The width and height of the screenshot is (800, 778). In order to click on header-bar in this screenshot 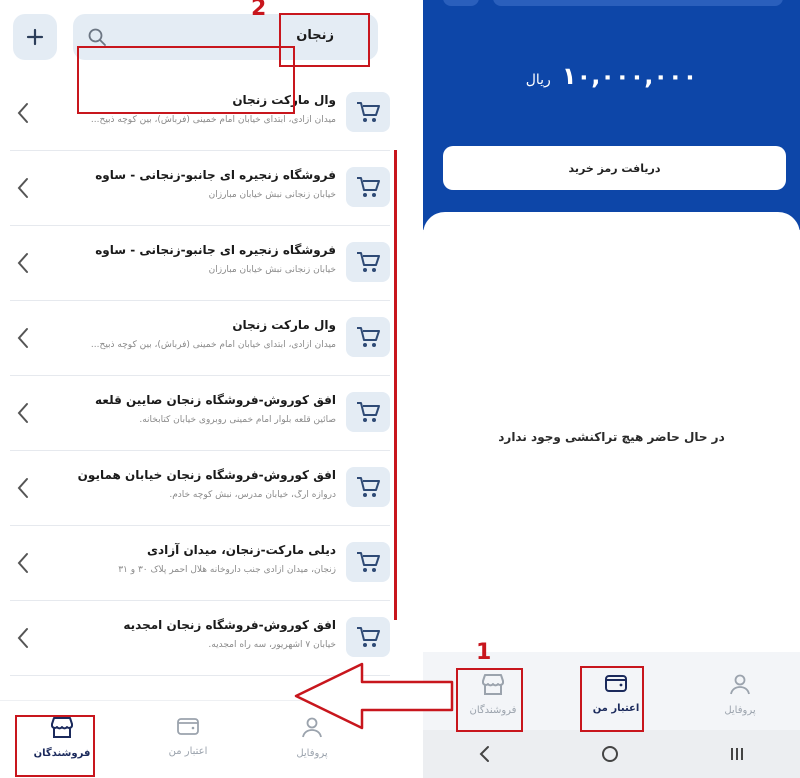, I will do `click(638, 3)`.